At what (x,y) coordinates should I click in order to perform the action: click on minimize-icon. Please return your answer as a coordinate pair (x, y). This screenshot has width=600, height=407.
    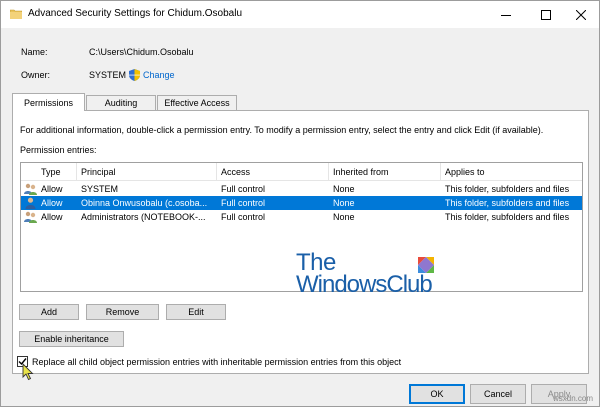
    Looking at the image, I should click on (506, 15).